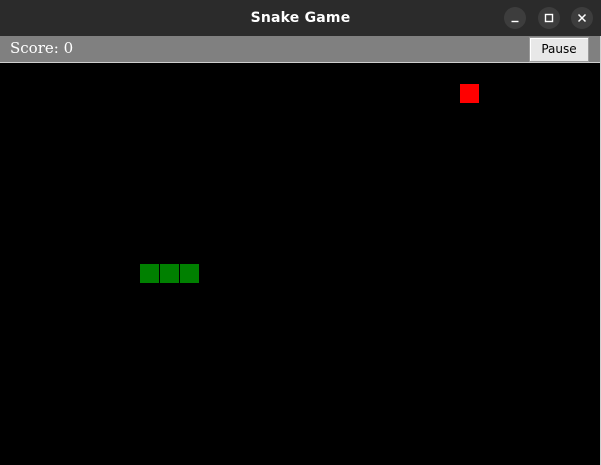 Image resolution: width=601 pixels, height=465 pixels. Describe the element at coordinates (189, 273) in the screenshot. I see `snake-head` at that location.